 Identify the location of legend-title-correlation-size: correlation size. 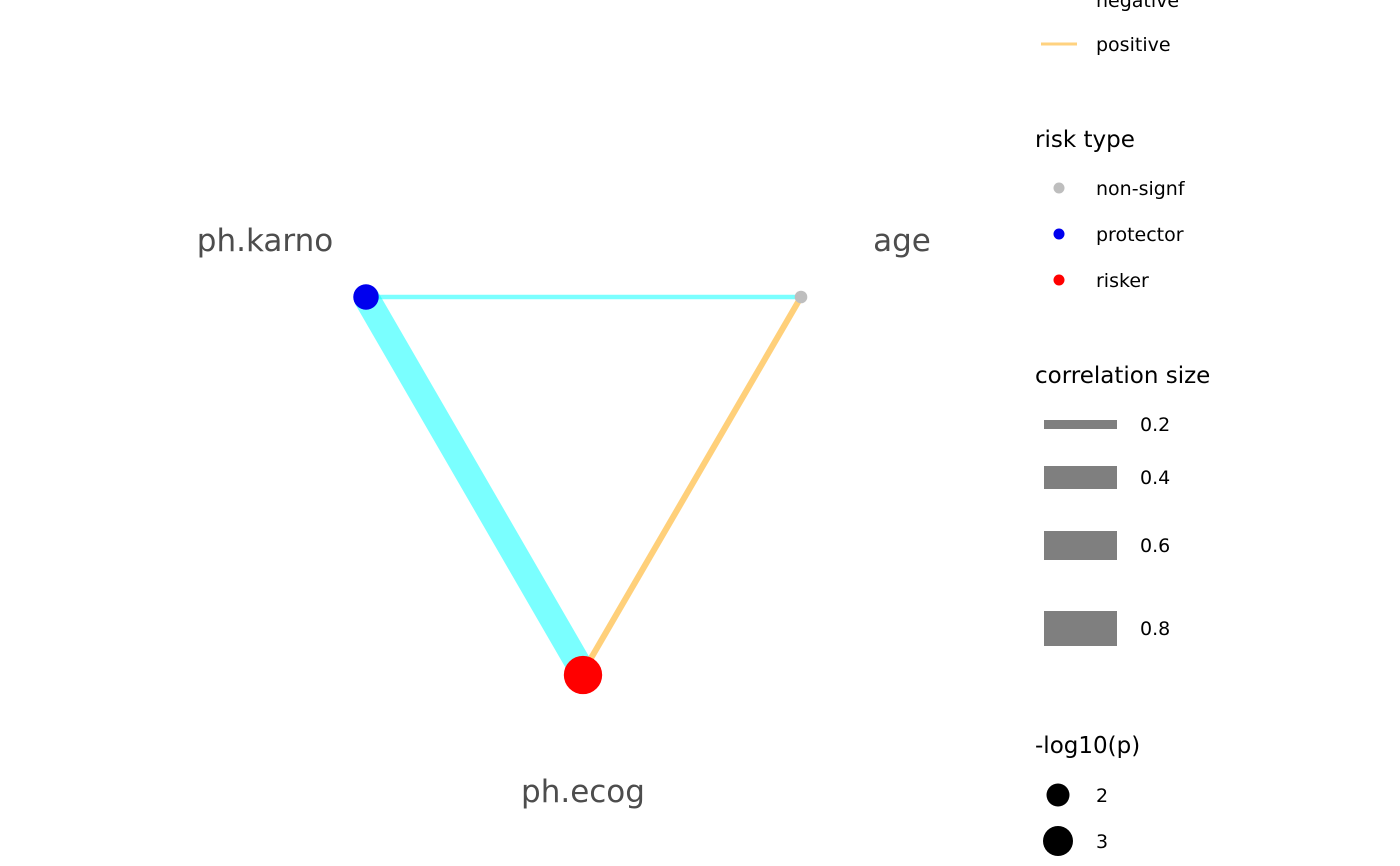
(1122, 376).